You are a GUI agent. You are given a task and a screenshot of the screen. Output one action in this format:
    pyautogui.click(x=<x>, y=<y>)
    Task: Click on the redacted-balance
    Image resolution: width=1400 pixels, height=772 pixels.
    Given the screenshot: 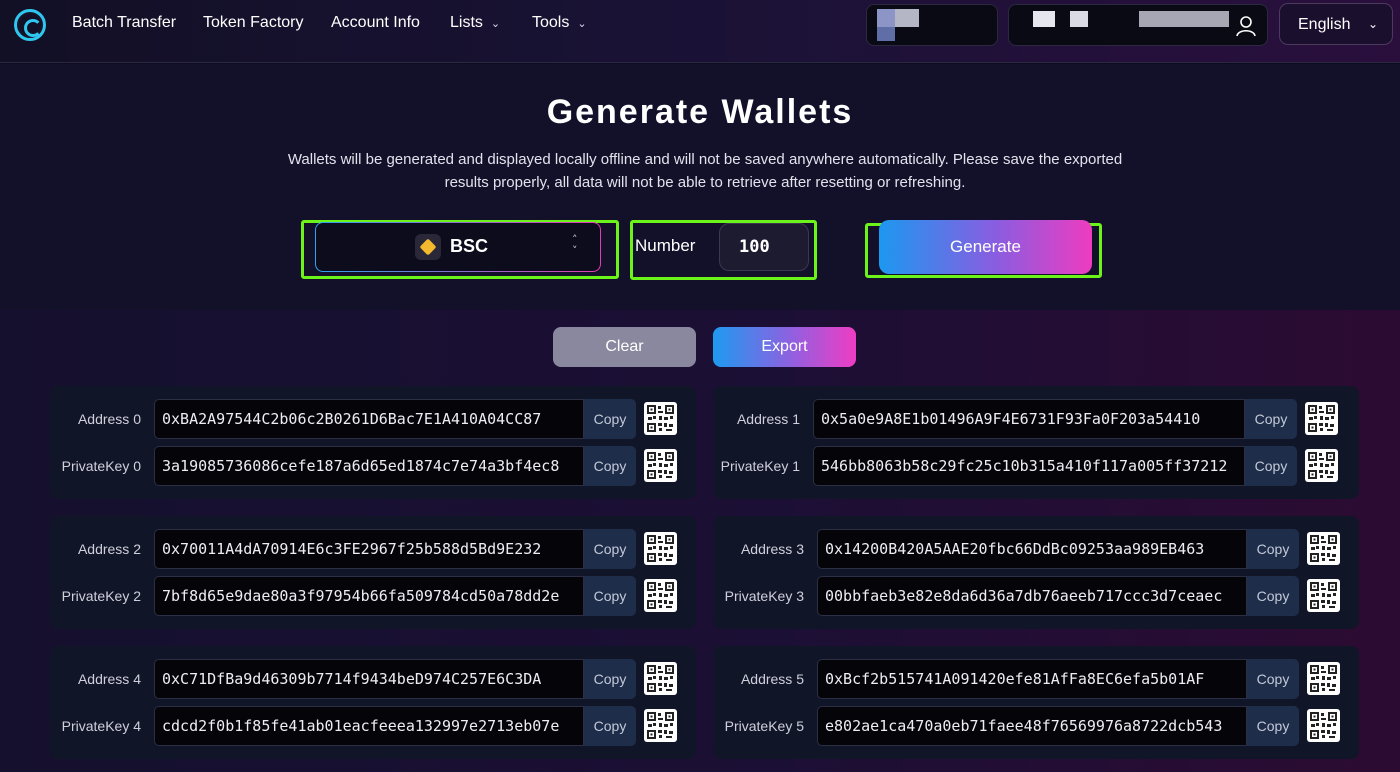 What is the action you would take?
    pyautogui.click(x=932, y=25)
    